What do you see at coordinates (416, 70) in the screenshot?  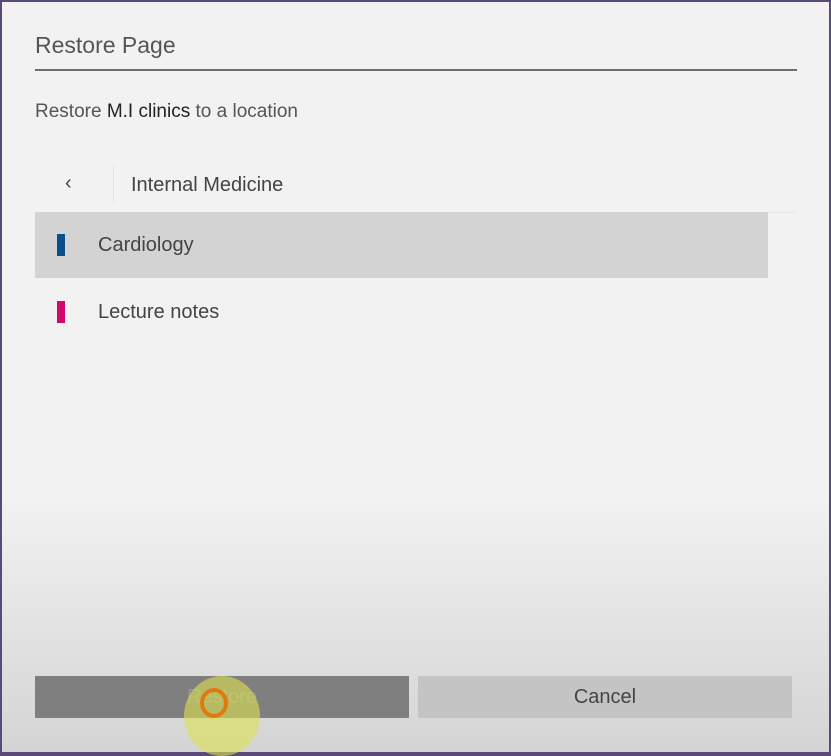 I see `title-divider` at bounding box center [416, 70].